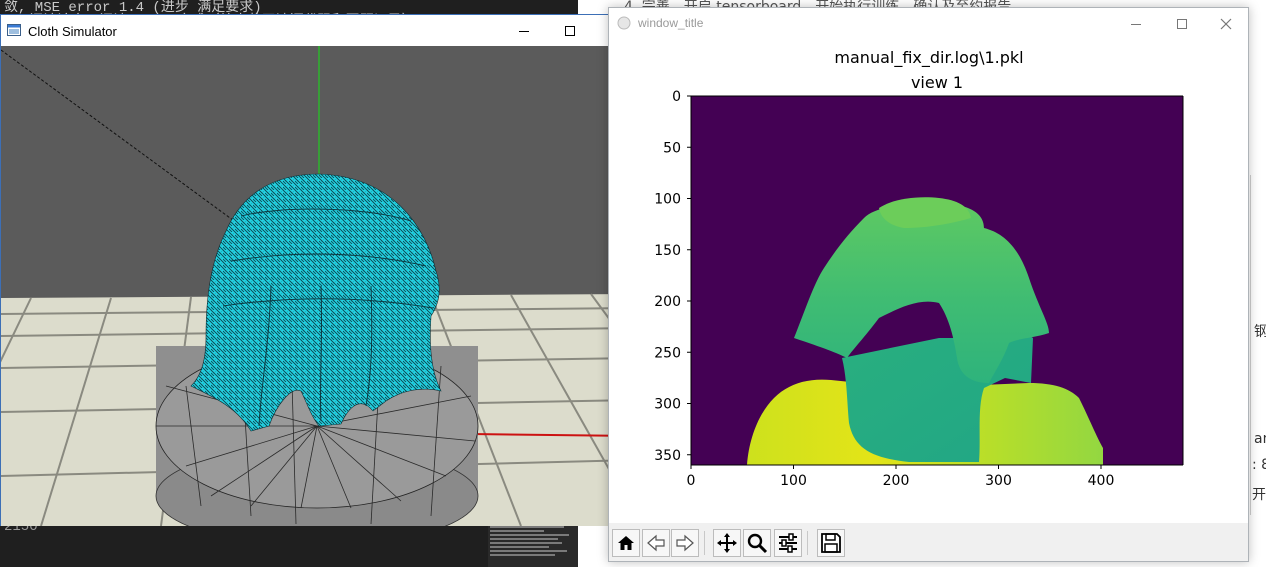  Describe the element at coordinates (937, 82) in the screenshot. I see `chart-subtitle: view 1` at that location.